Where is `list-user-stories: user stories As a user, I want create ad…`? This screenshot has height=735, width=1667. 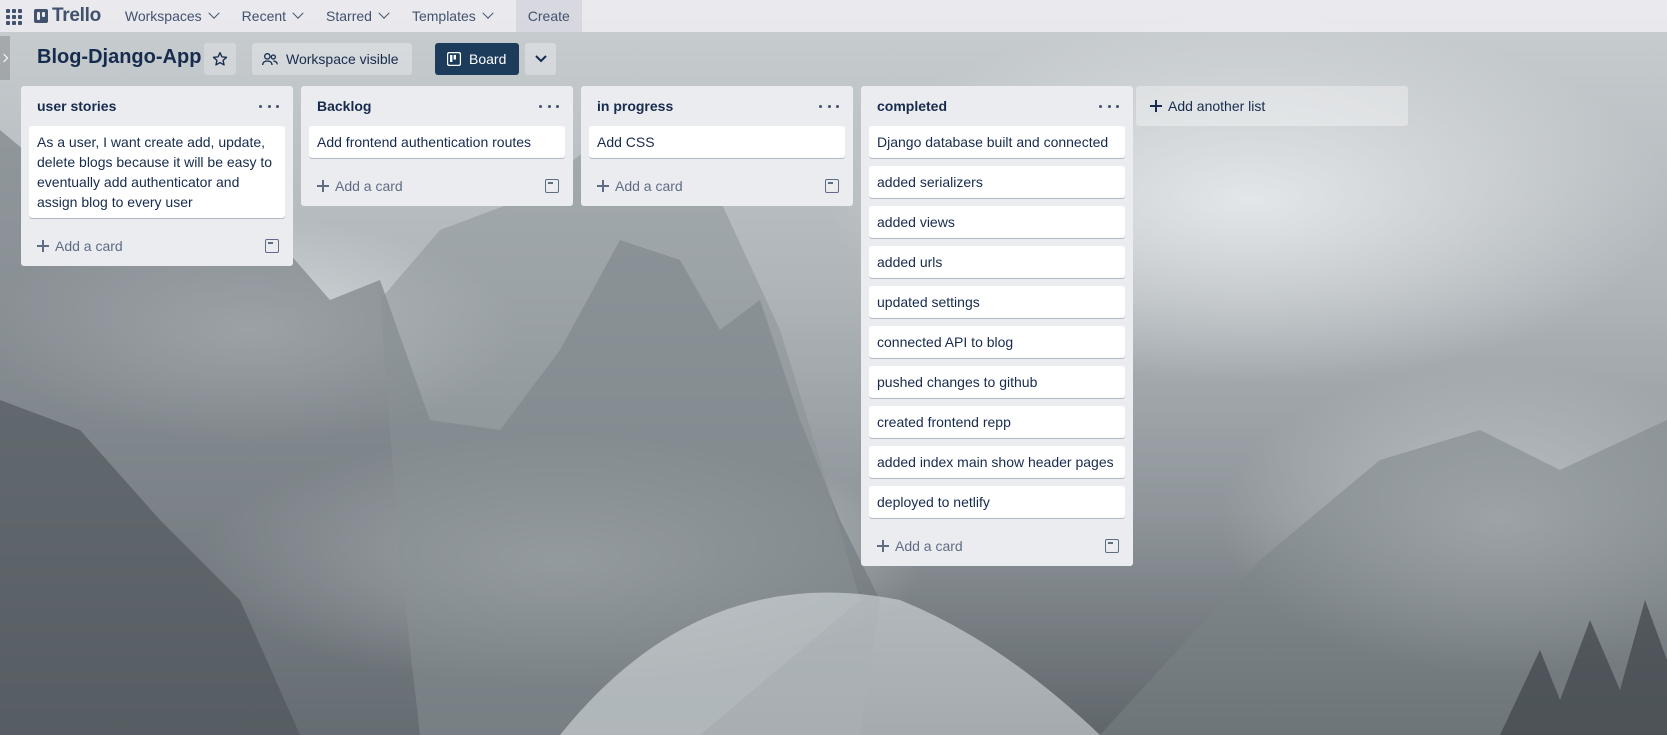 list-user-stories: user stories As a user, I want create ad… is located at coordinates (157, 176).